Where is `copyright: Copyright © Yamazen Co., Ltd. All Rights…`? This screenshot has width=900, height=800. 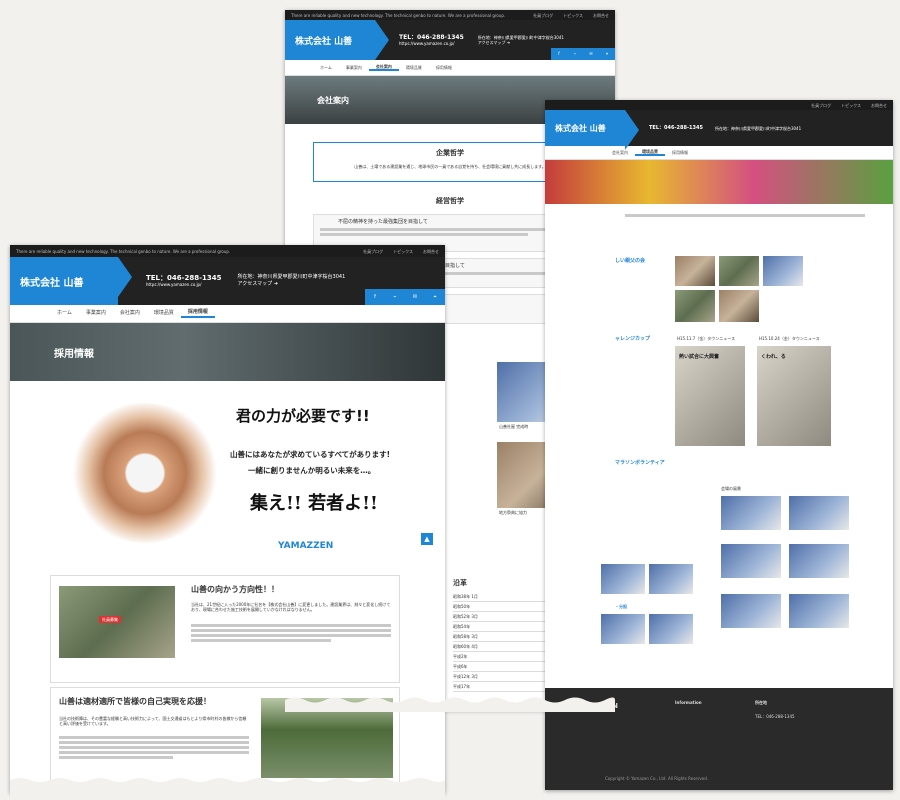
copyright: Copyright © Yamazen Co., Ltd. All Rights… is located at coordinates (657, 778).